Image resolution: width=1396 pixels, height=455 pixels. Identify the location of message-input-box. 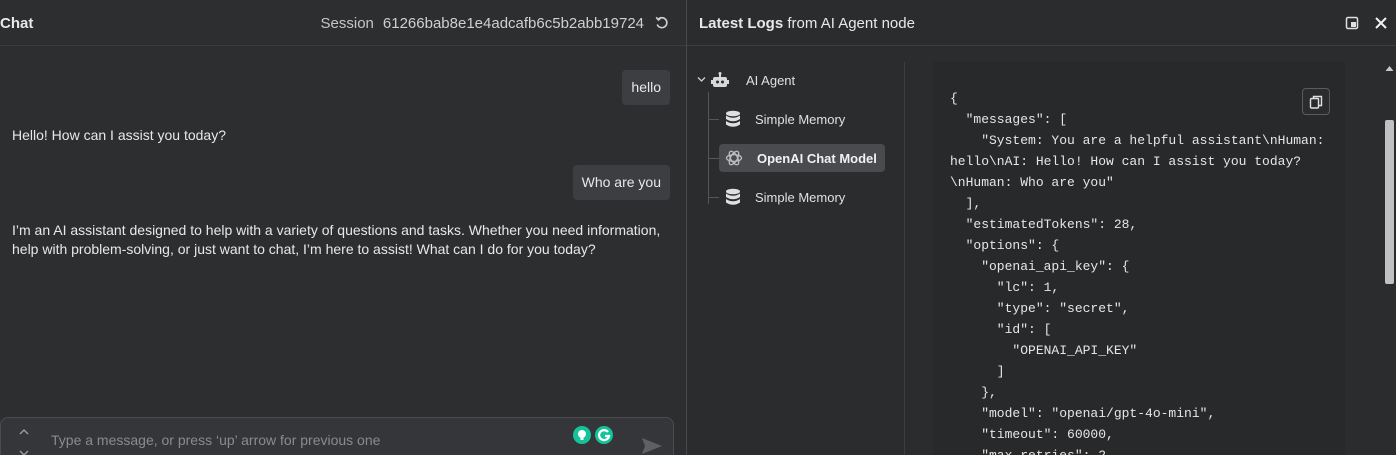
(337, 436).